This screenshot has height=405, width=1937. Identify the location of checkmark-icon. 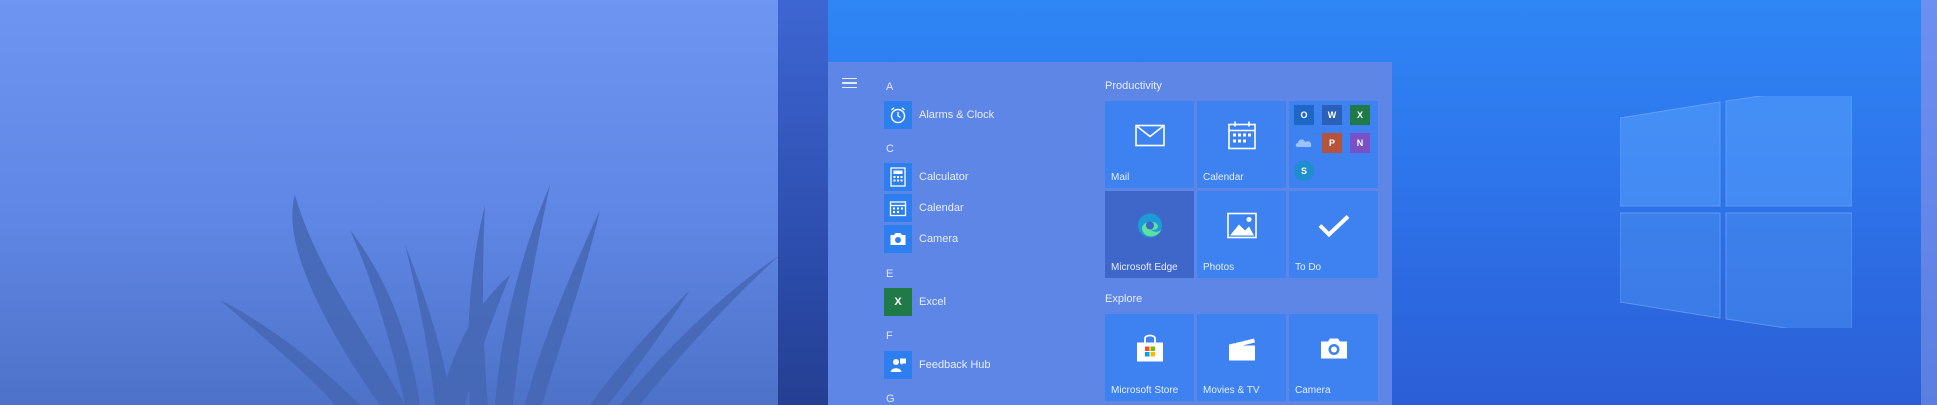
(1334, 227).